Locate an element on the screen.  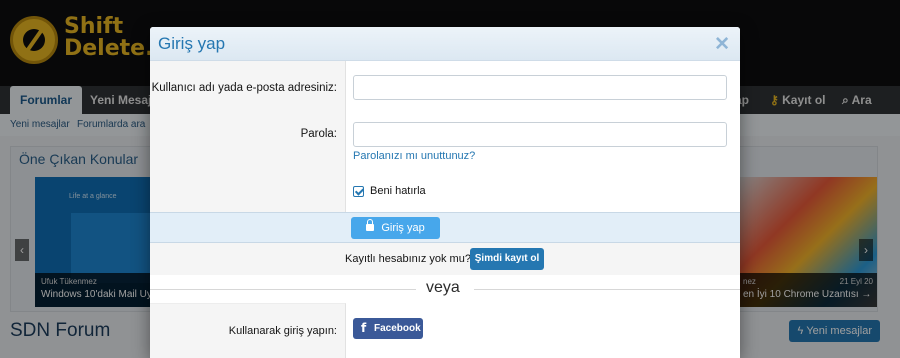
login-submit-label: Giriş yap is located at coordinates (403, 228).